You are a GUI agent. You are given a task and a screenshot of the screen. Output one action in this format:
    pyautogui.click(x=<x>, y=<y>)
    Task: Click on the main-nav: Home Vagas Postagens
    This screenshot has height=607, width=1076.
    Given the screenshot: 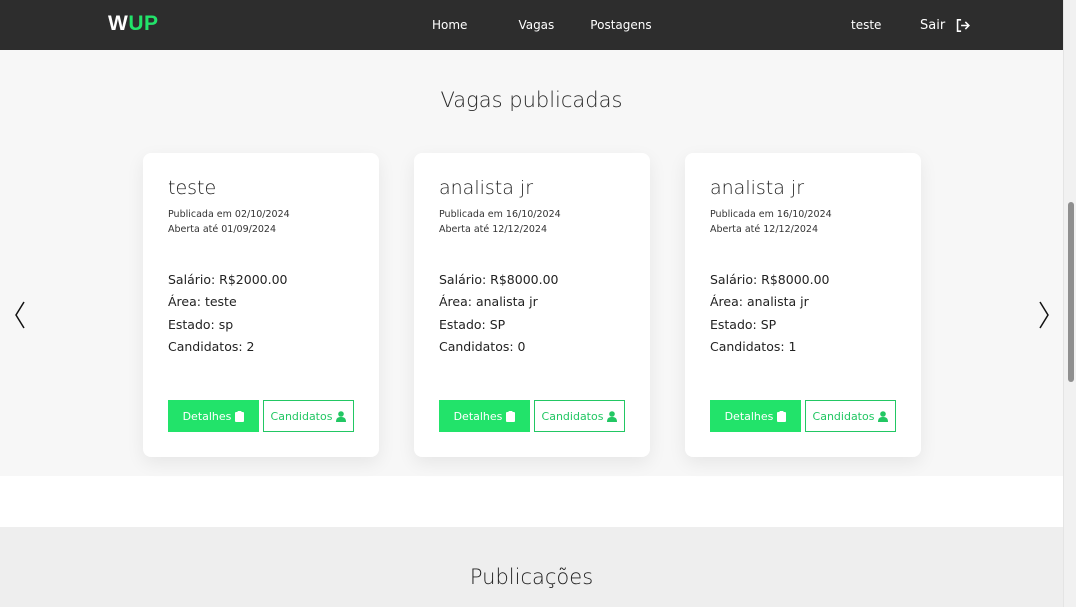 What is the action you would take?
    pyautogui.click(x=536, y=25)
    